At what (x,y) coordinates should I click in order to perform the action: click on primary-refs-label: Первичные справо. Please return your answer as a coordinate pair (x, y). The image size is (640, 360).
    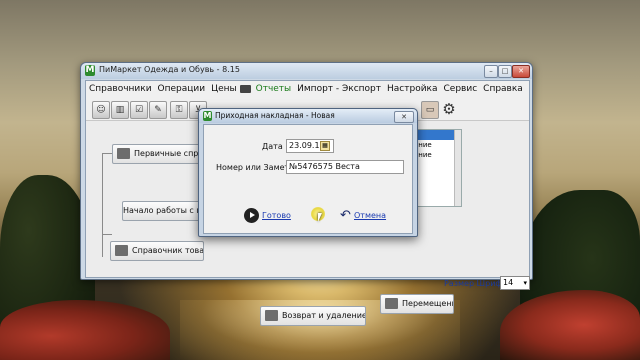
    Looking at the image, I should click on (168, 153).